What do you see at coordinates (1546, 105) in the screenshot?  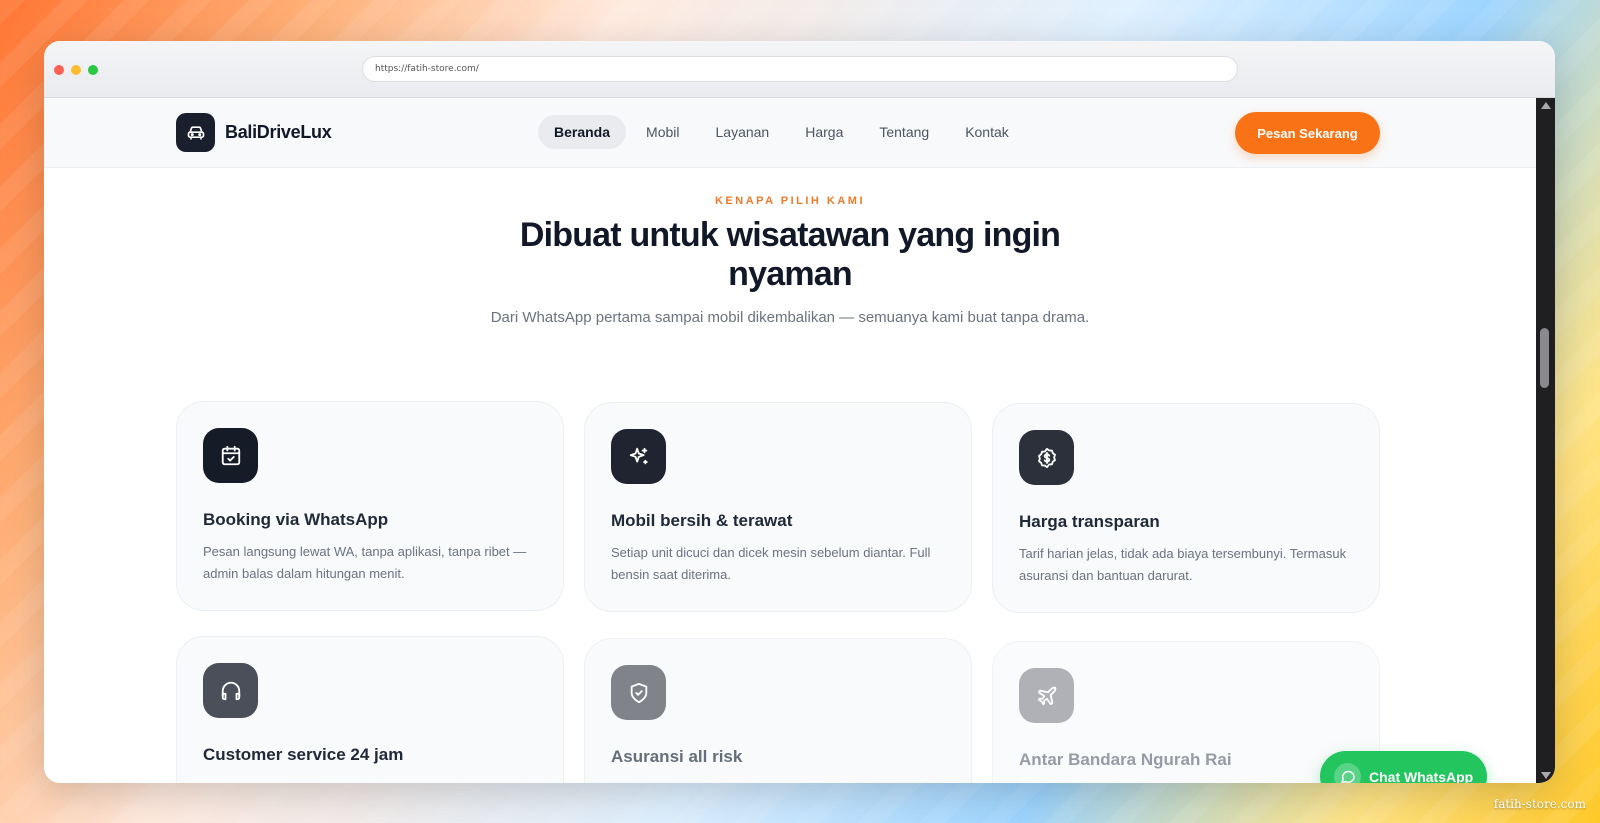 I see `scroll-up-arrow-icon` at bounding box center [1546, 105].